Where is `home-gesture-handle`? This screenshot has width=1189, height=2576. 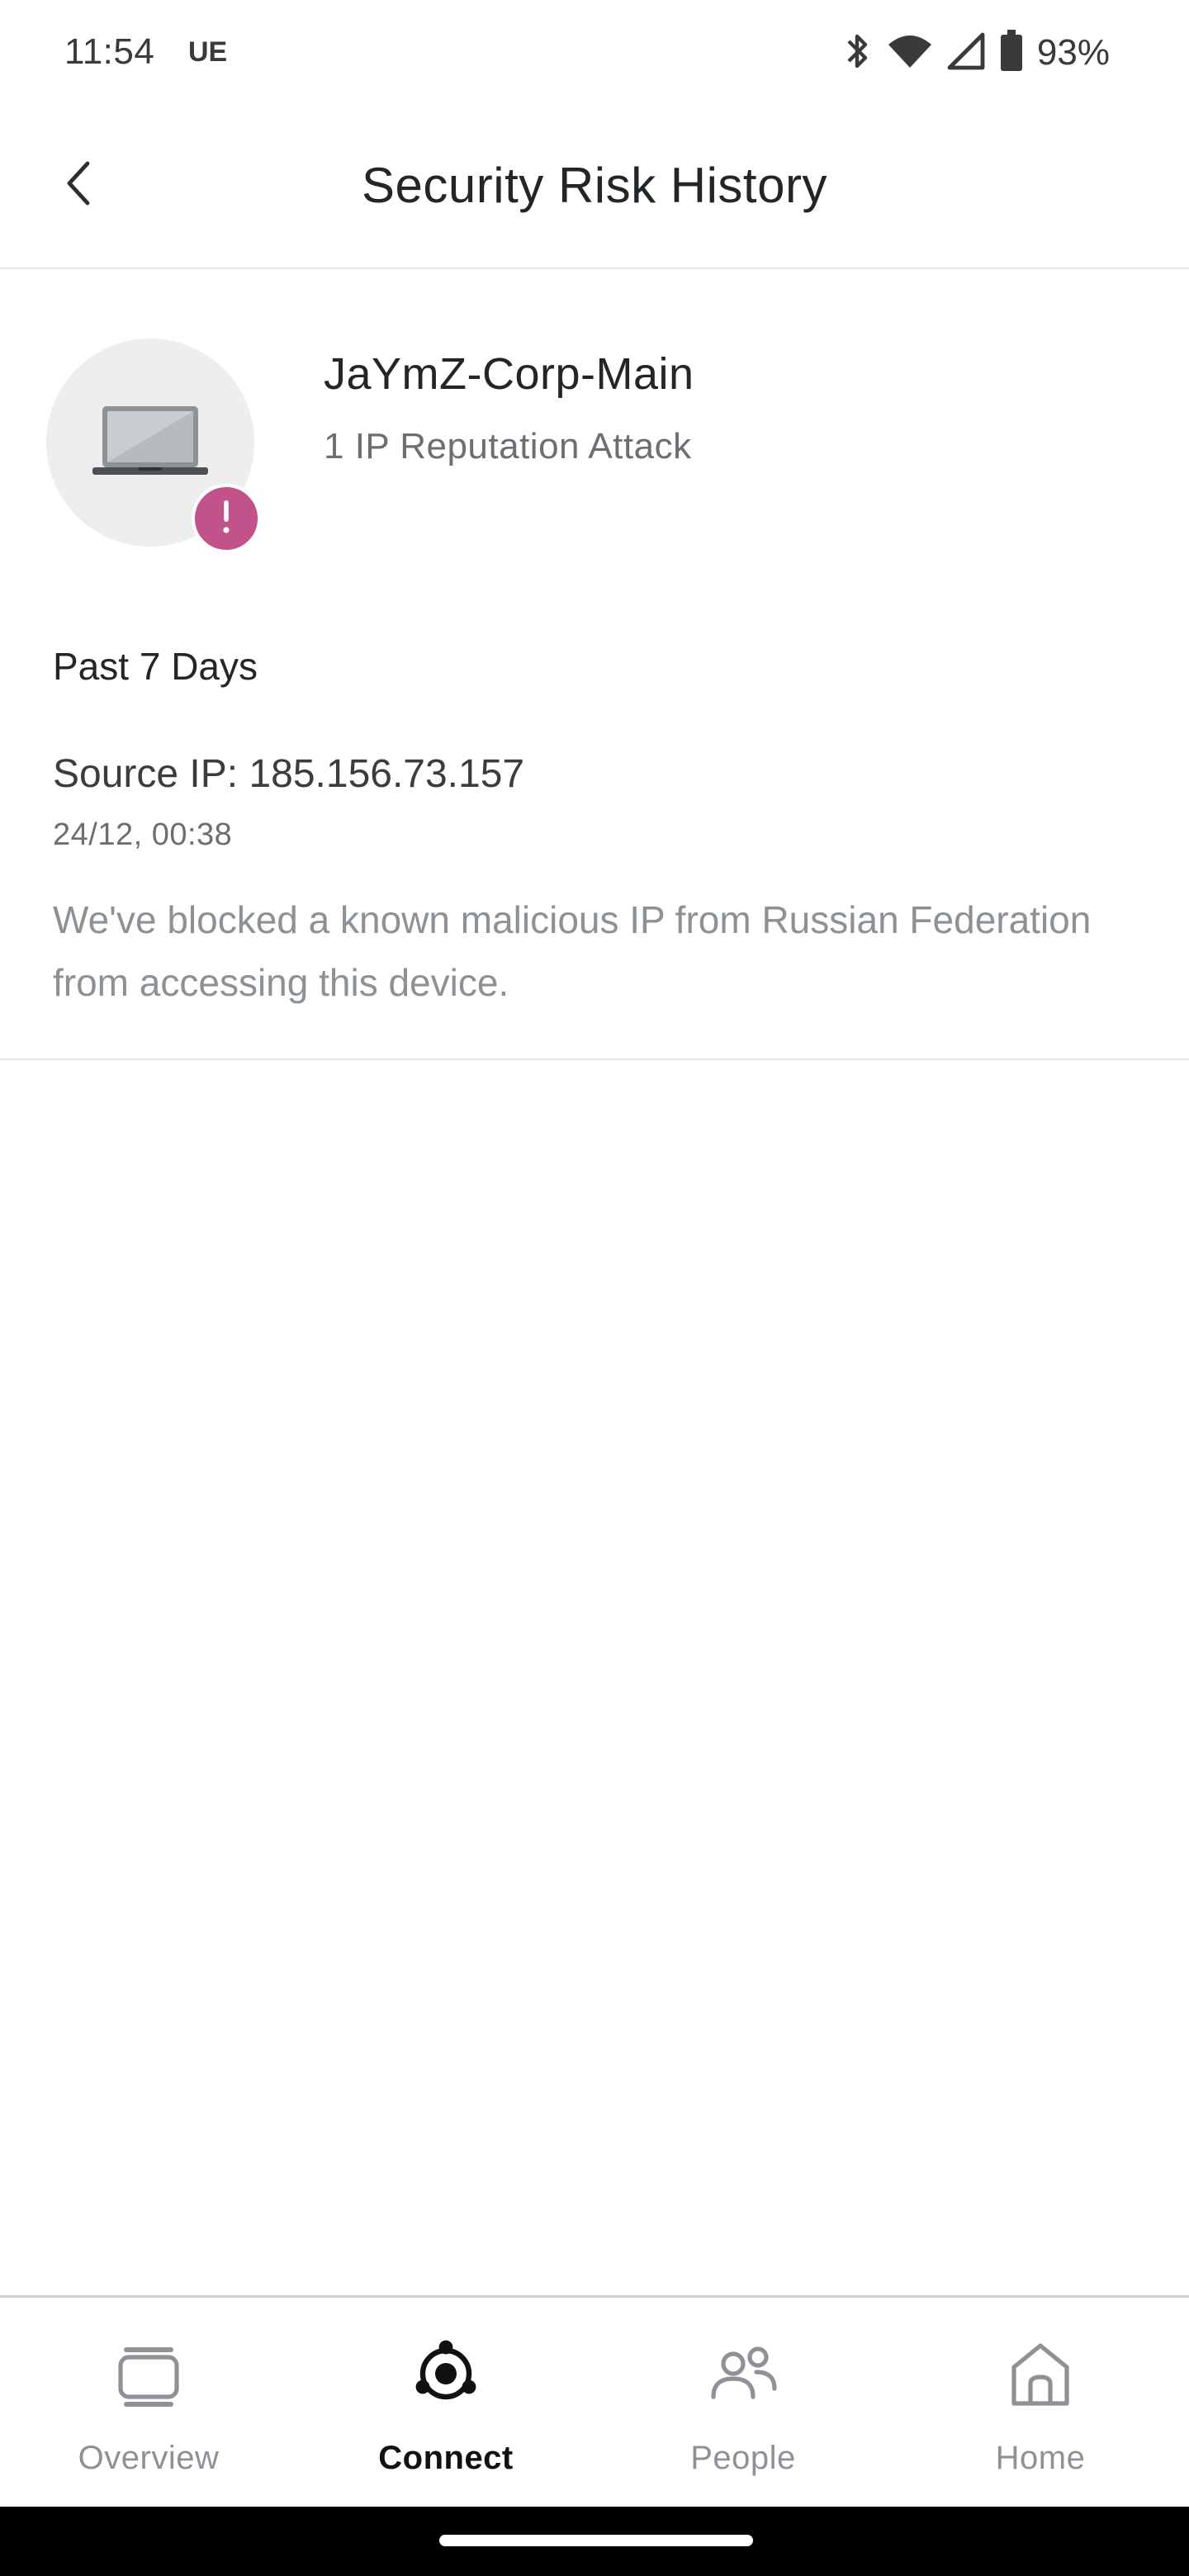
home-gesture-handle is located at coordinates (596, 2540).